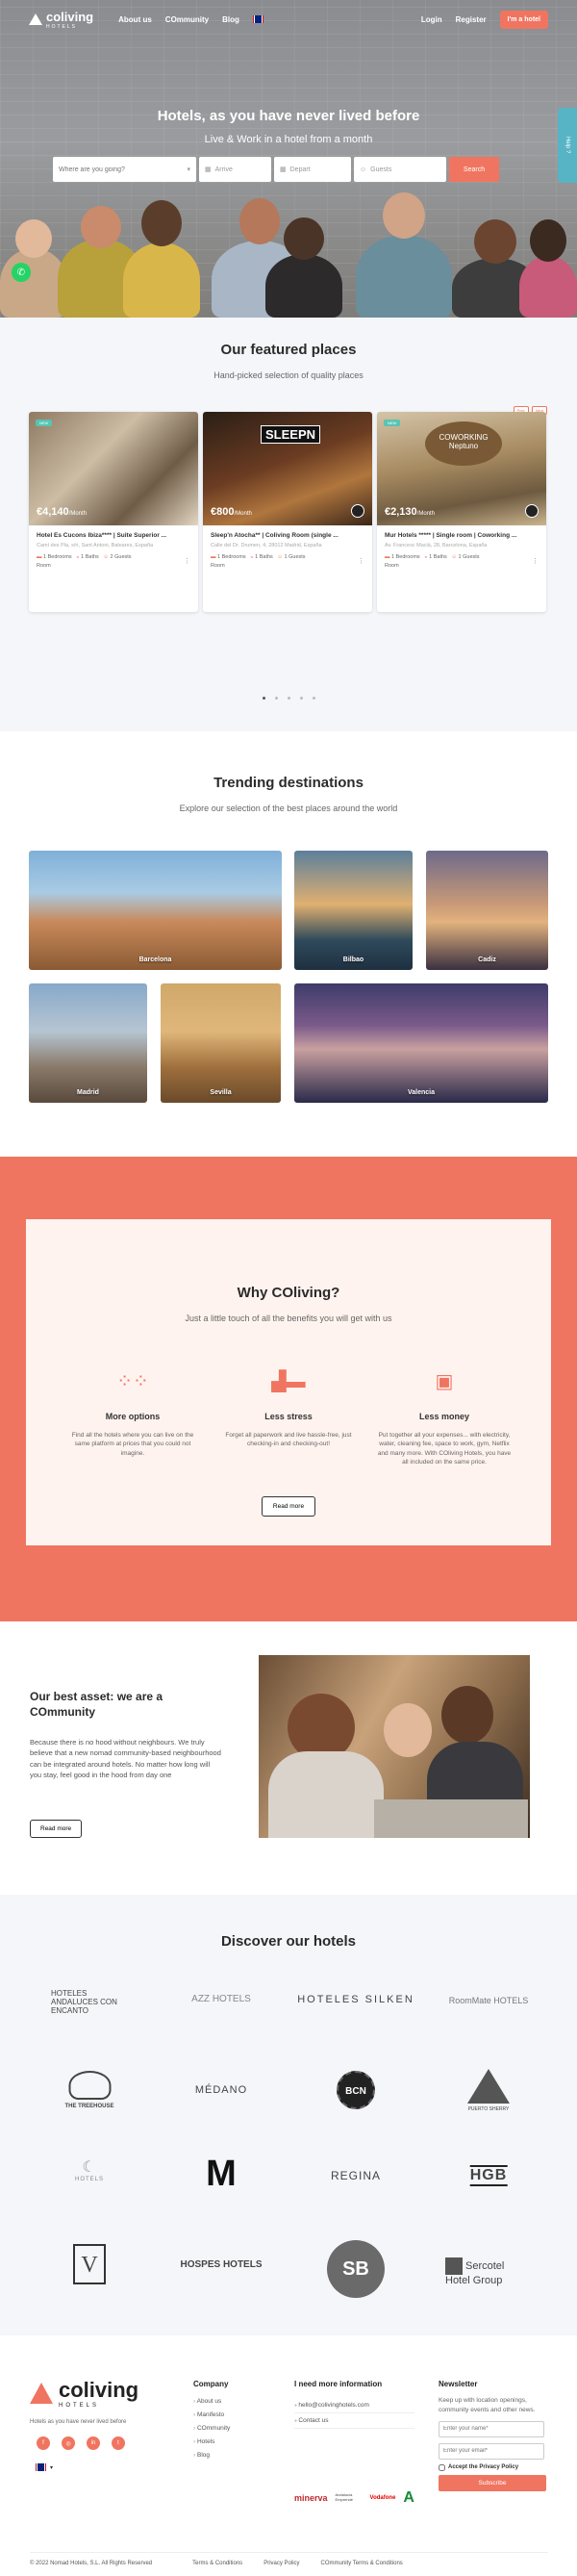 The height and width of the screenshot is (2576, 577). What do you see at coordinates (354, 2421) in the screenshot?
I see `footer-contact-link: Contact us` at bounding box center [354, 2421].